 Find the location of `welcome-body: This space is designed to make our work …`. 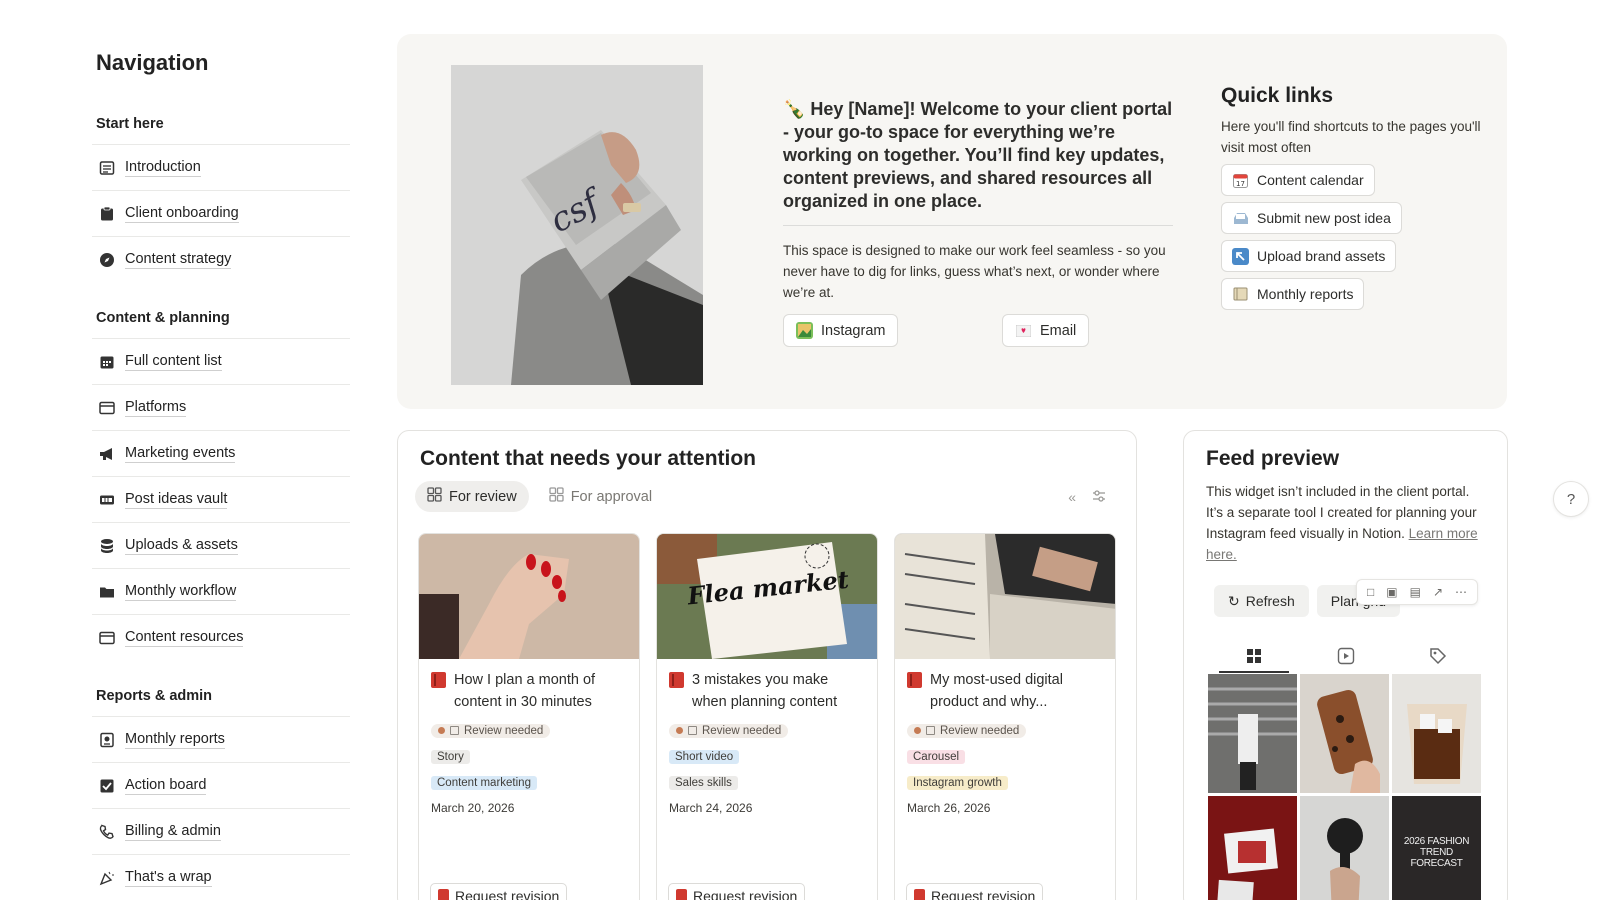

welcome-body: This space is designed to make our work … is located at coordinates (974, 271).